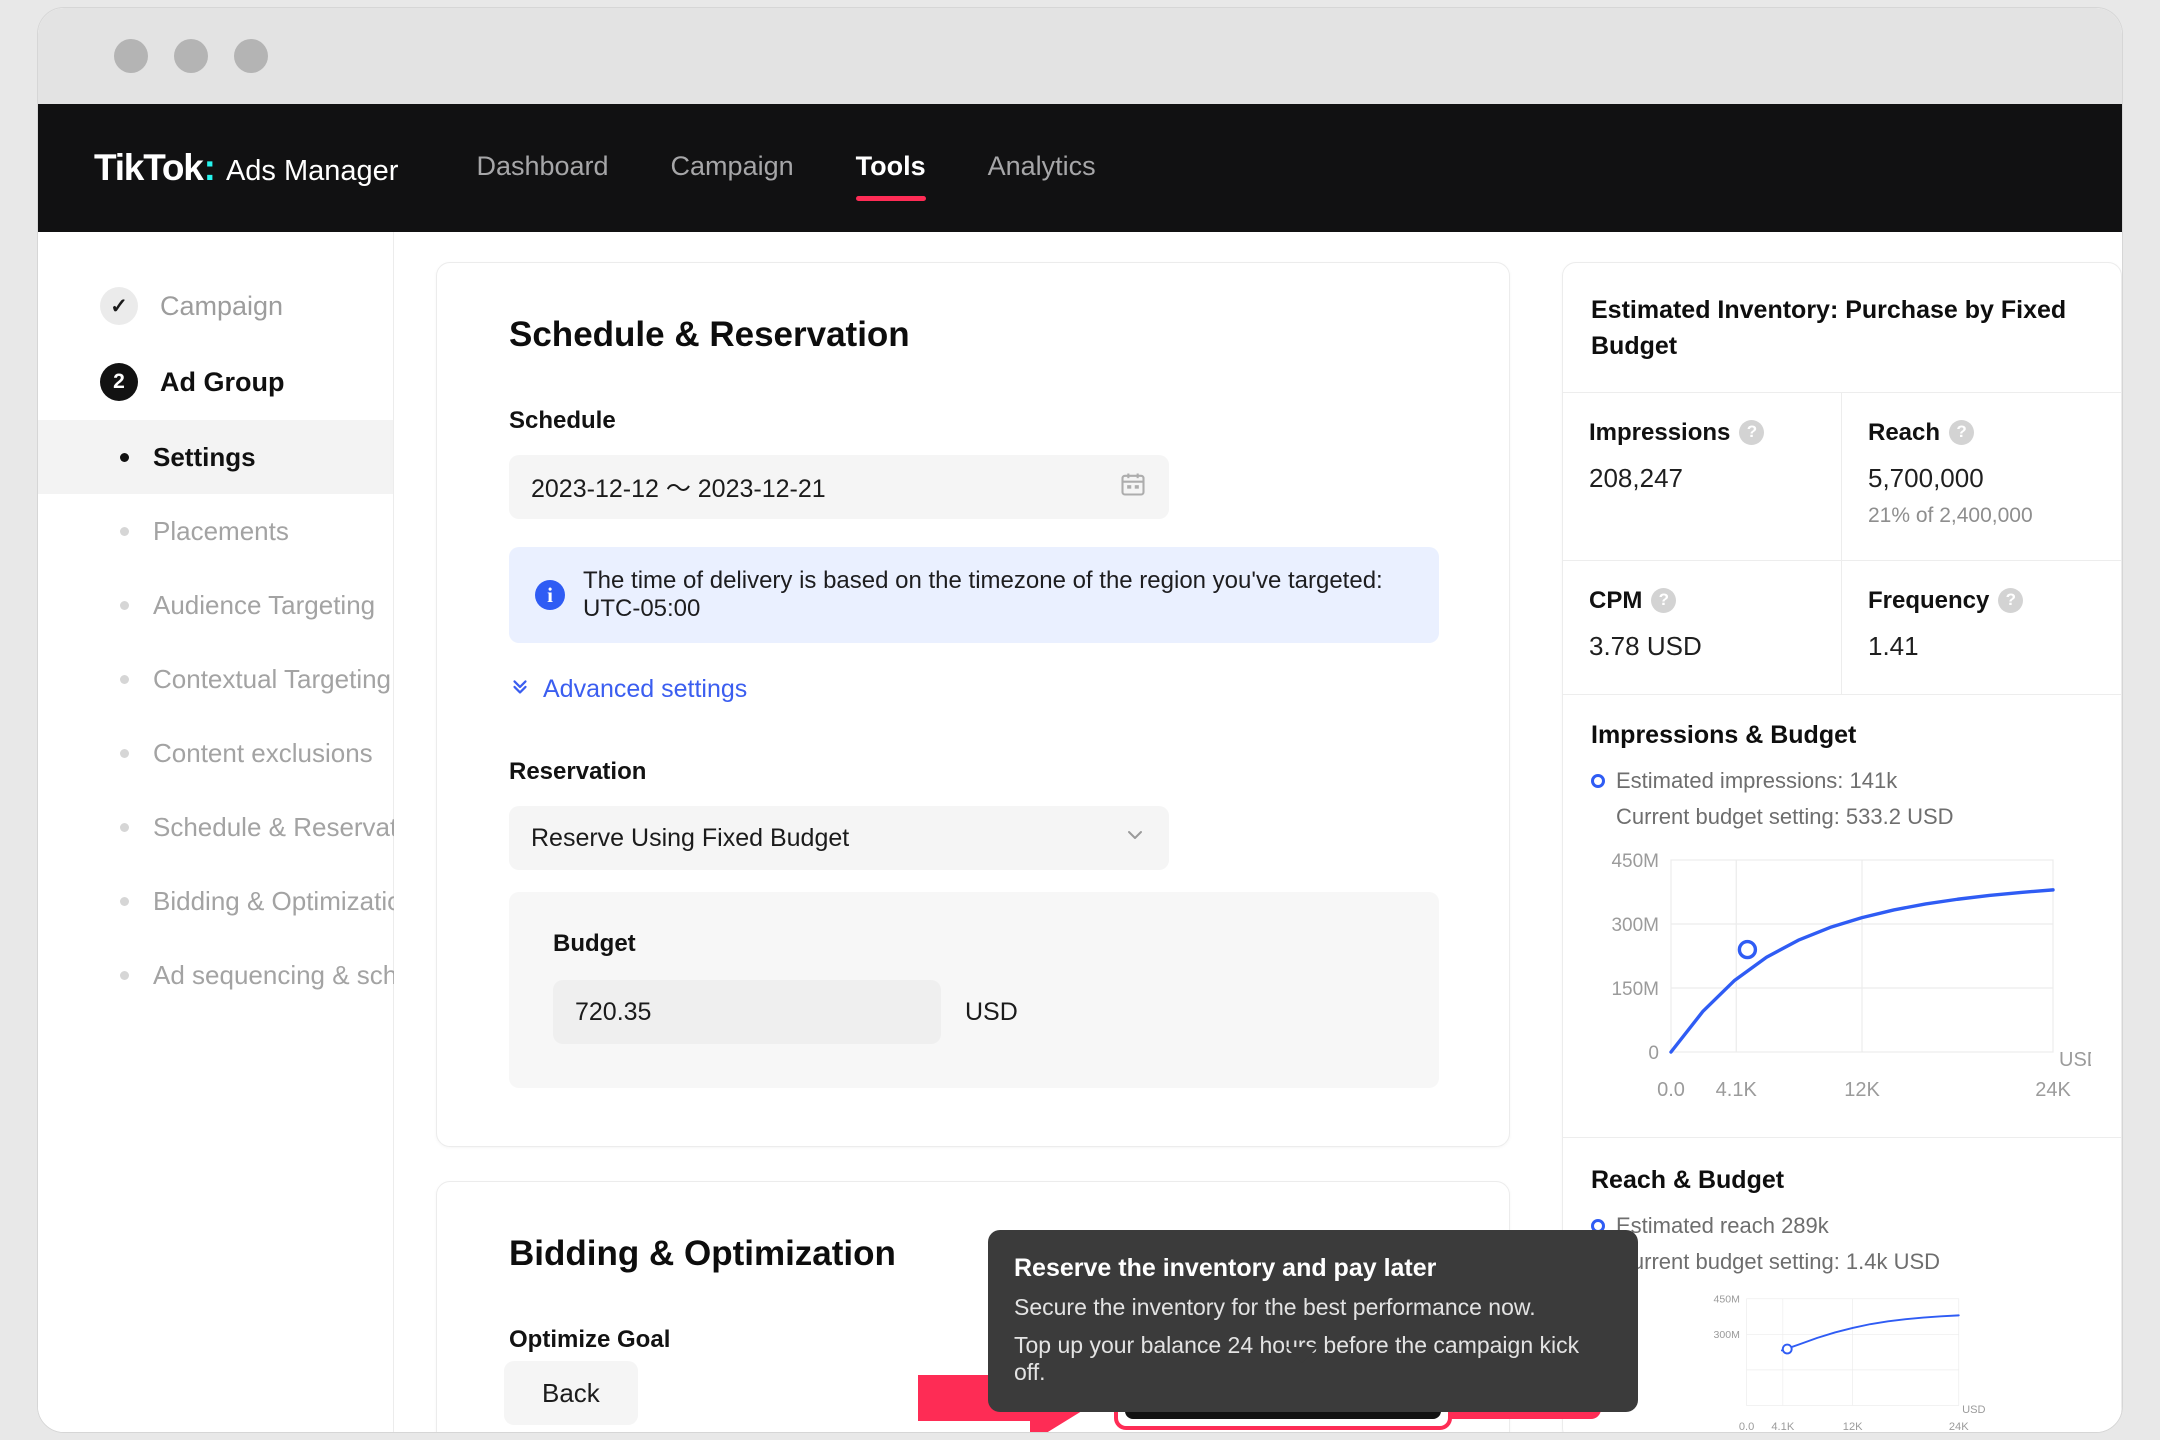 This screenshot has height=1440, width=2160. Describe the element at coordinates (690, 837) in the screenshot. I see `reservation-selected-value: Reserve Using Fixed Budget` at that location.